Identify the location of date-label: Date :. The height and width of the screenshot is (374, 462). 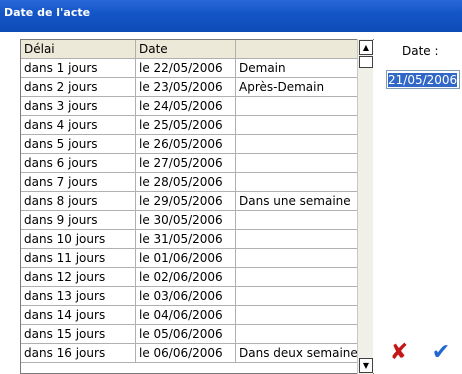
(420, 51).